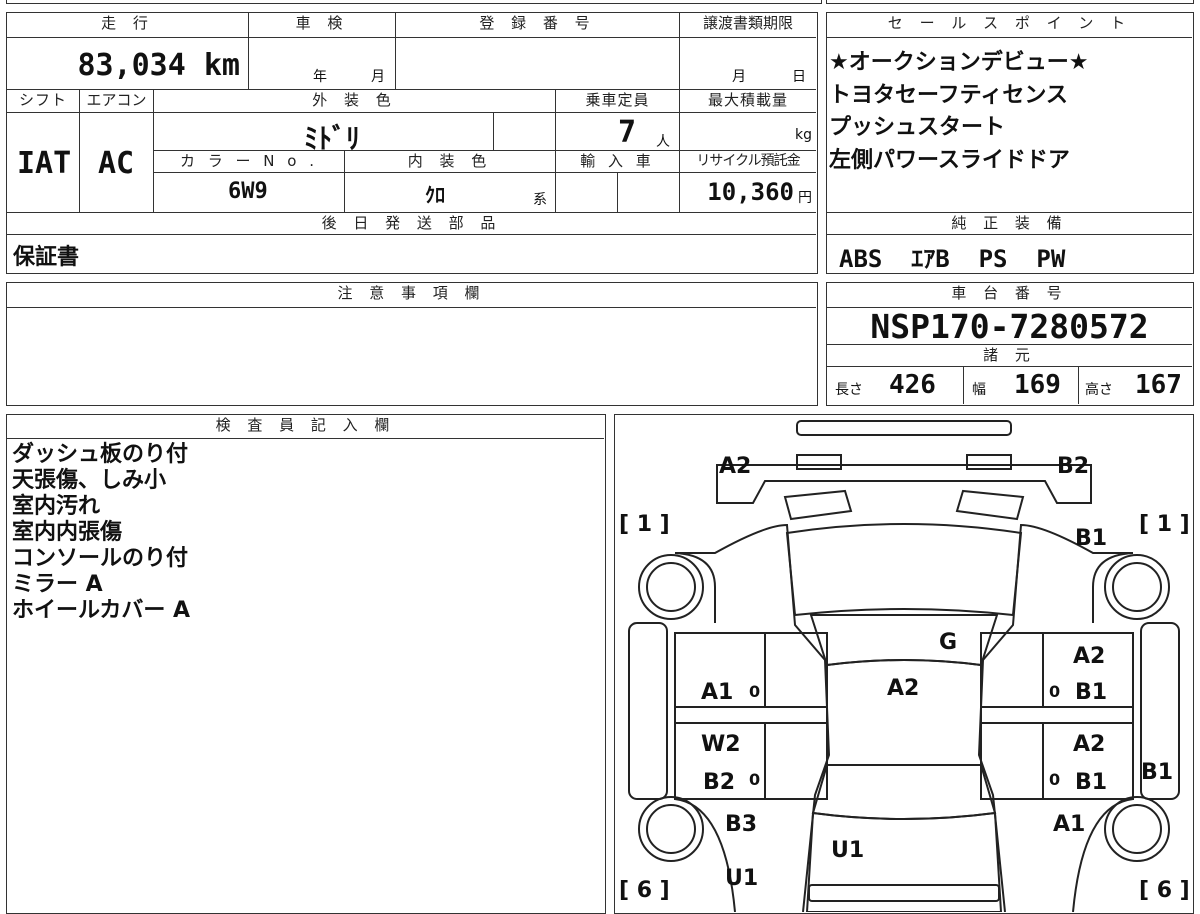 The image size is (1200, 914). I want to click on diagram-roof, so click(904, 640).